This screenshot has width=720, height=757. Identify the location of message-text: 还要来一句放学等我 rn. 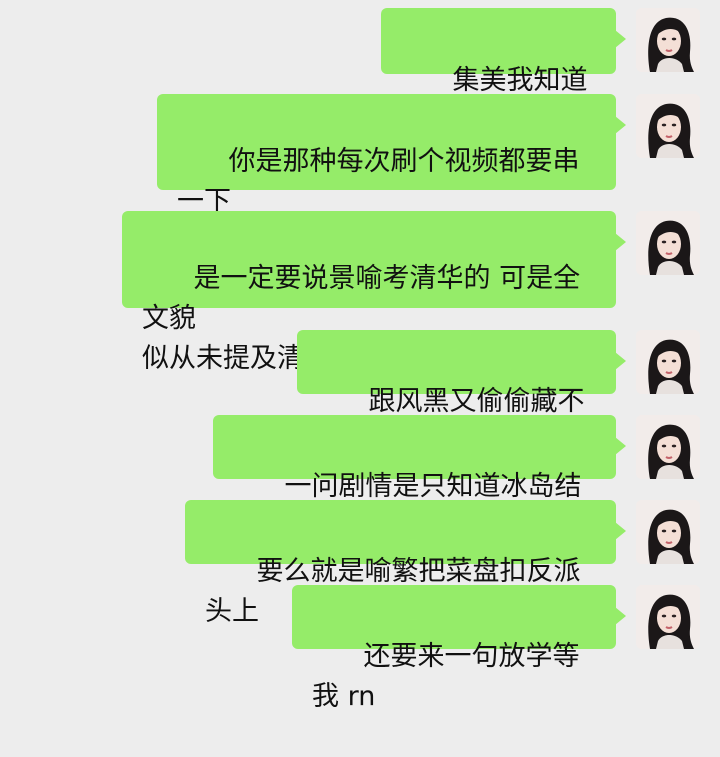
(446, 676).